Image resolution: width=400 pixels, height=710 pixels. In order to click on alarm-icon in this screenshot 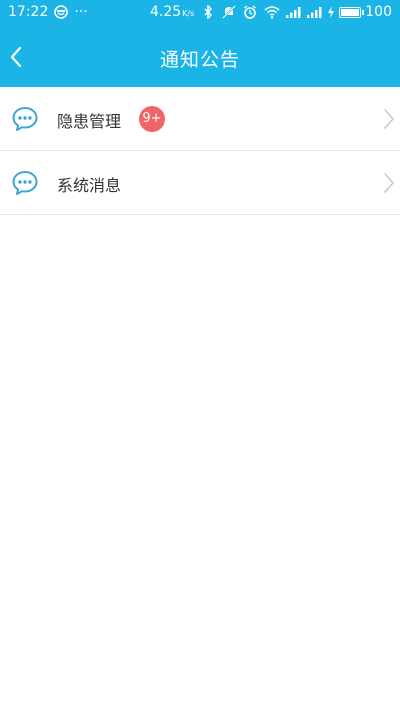, I will do `click(250, 12)`.